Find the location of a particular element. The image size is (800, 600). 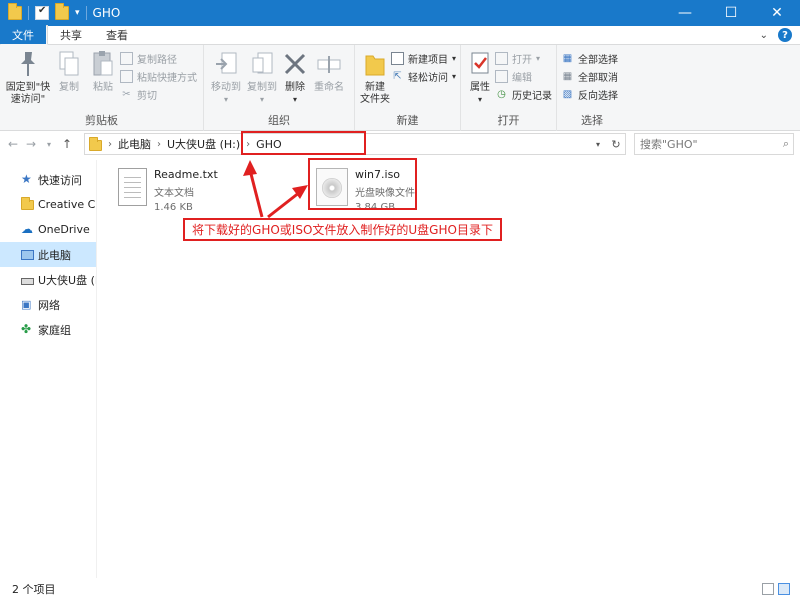

annotation-callout: 将下载好的GHO或ISO文件放入制作好的U盘GHO目录下 is located at coordinates (342, 229).